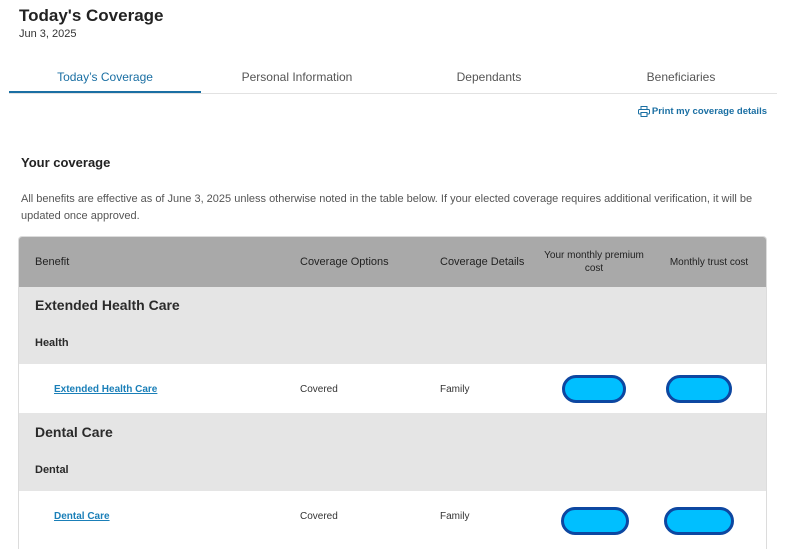 This screenshot has height=549, width=789. I want to click on column-header-trust-cost: Monthly trust cost, so click(709, 262).